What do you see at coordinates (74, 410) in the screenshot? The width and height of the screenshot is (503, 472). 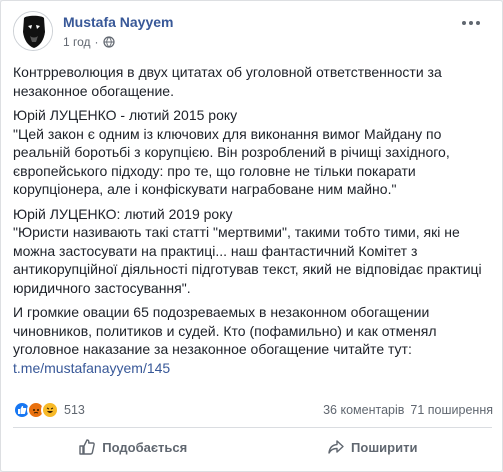 I see `reaction-count: 513` at bounding box center [74, 410].